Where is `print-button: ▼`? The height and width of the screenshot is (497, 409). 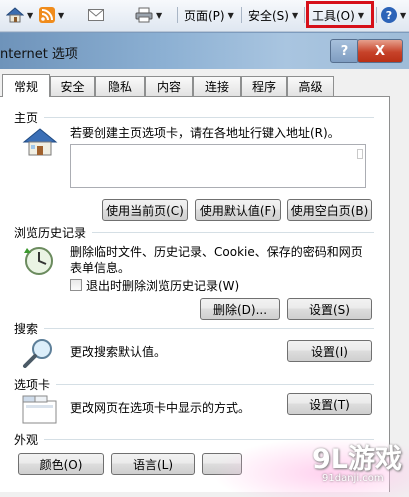
print-button: ▼ is located at coordinates (148, 15).